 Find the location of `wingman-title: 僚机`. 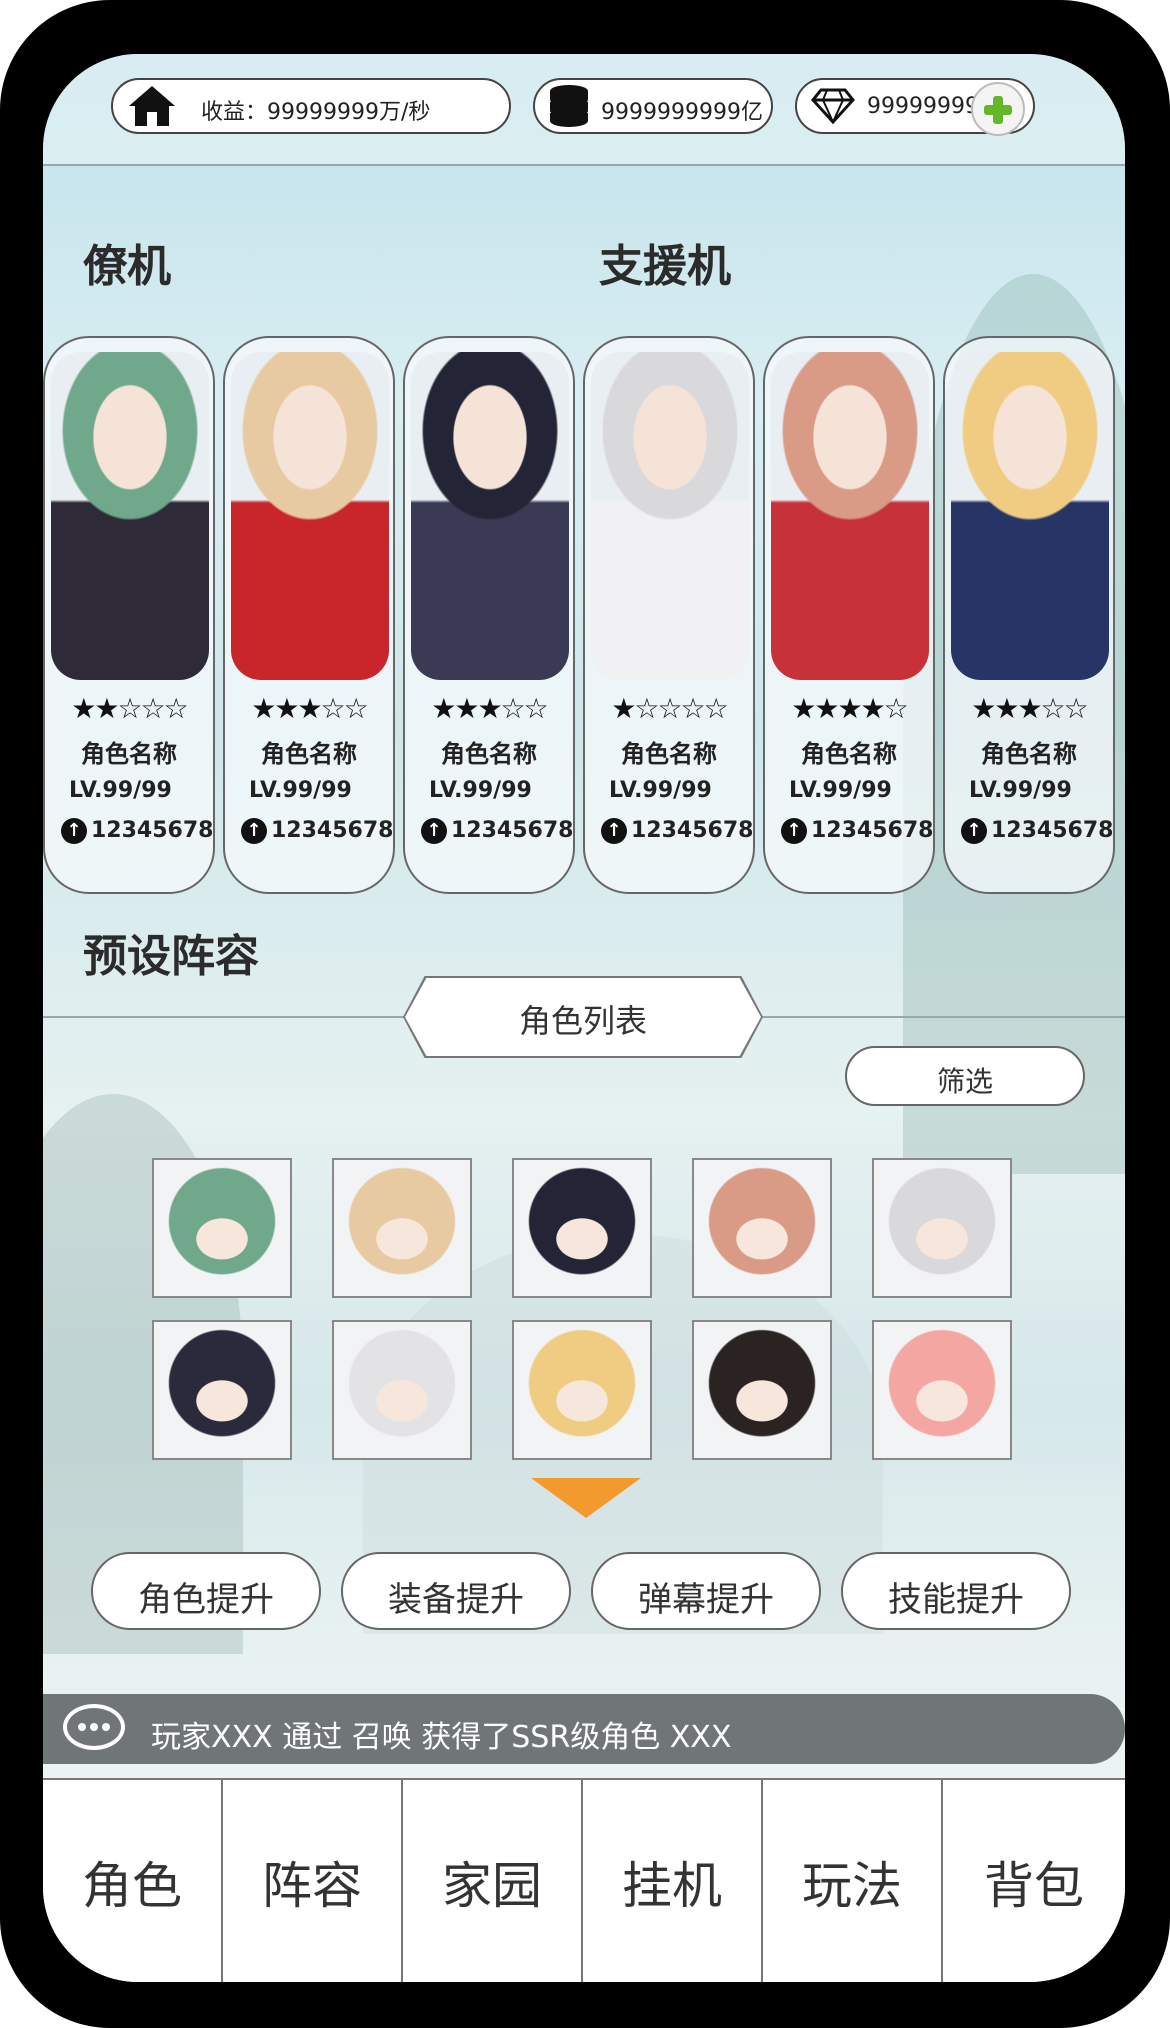

wingman-title: 僚机 is located at coordinates (127, 266).